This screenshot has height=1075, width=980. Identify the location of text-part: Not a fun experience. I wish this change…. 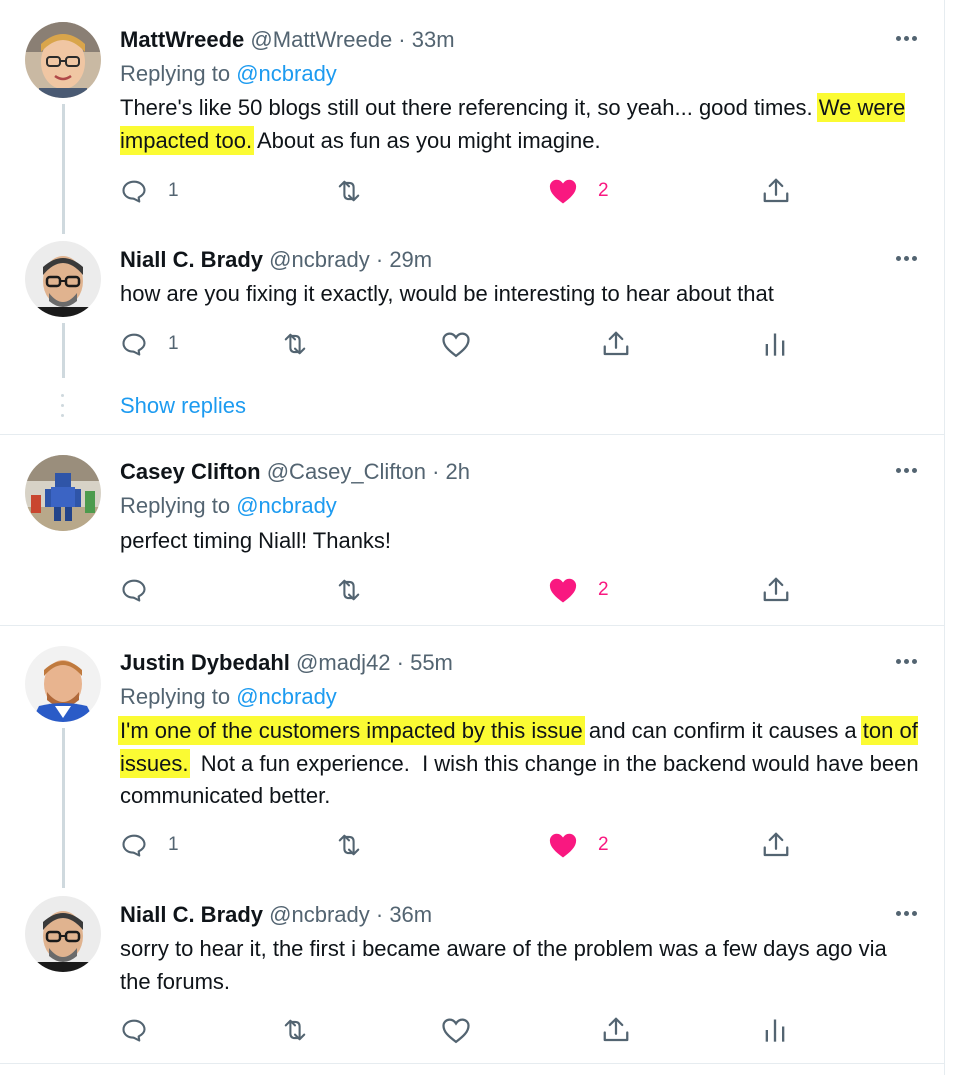
(522, 779).